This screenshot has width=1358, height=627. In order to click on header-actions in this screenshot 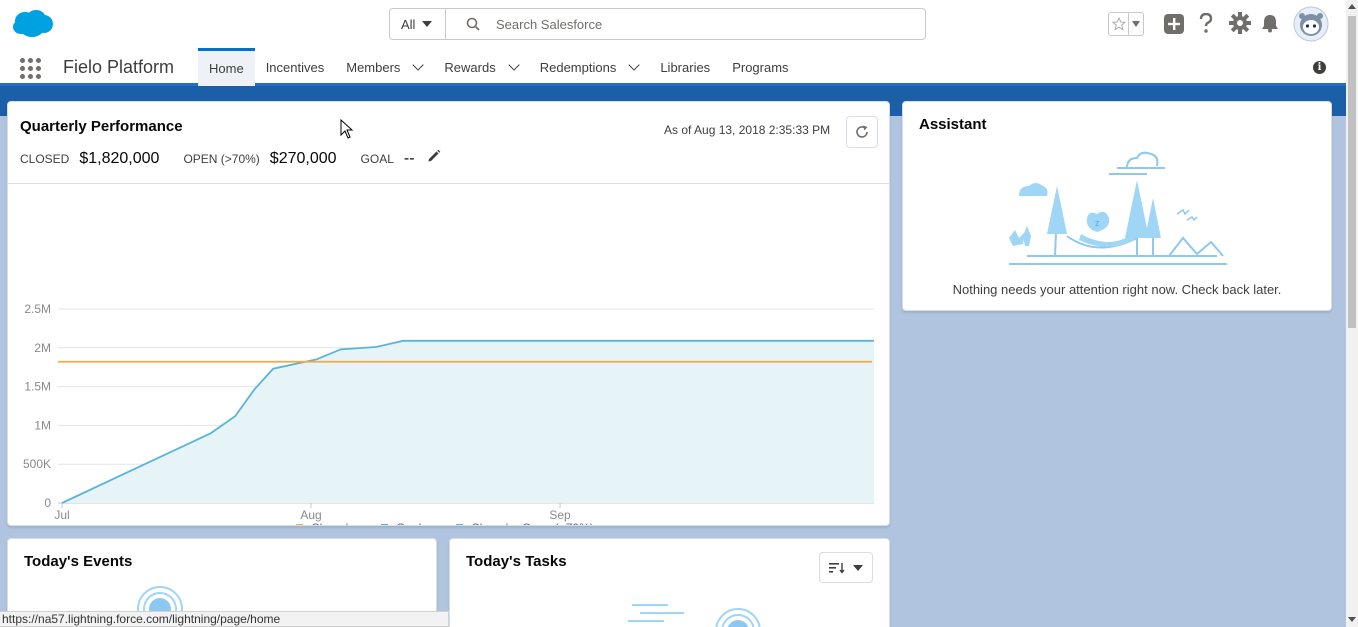, I will do `click(1126, 24)`.